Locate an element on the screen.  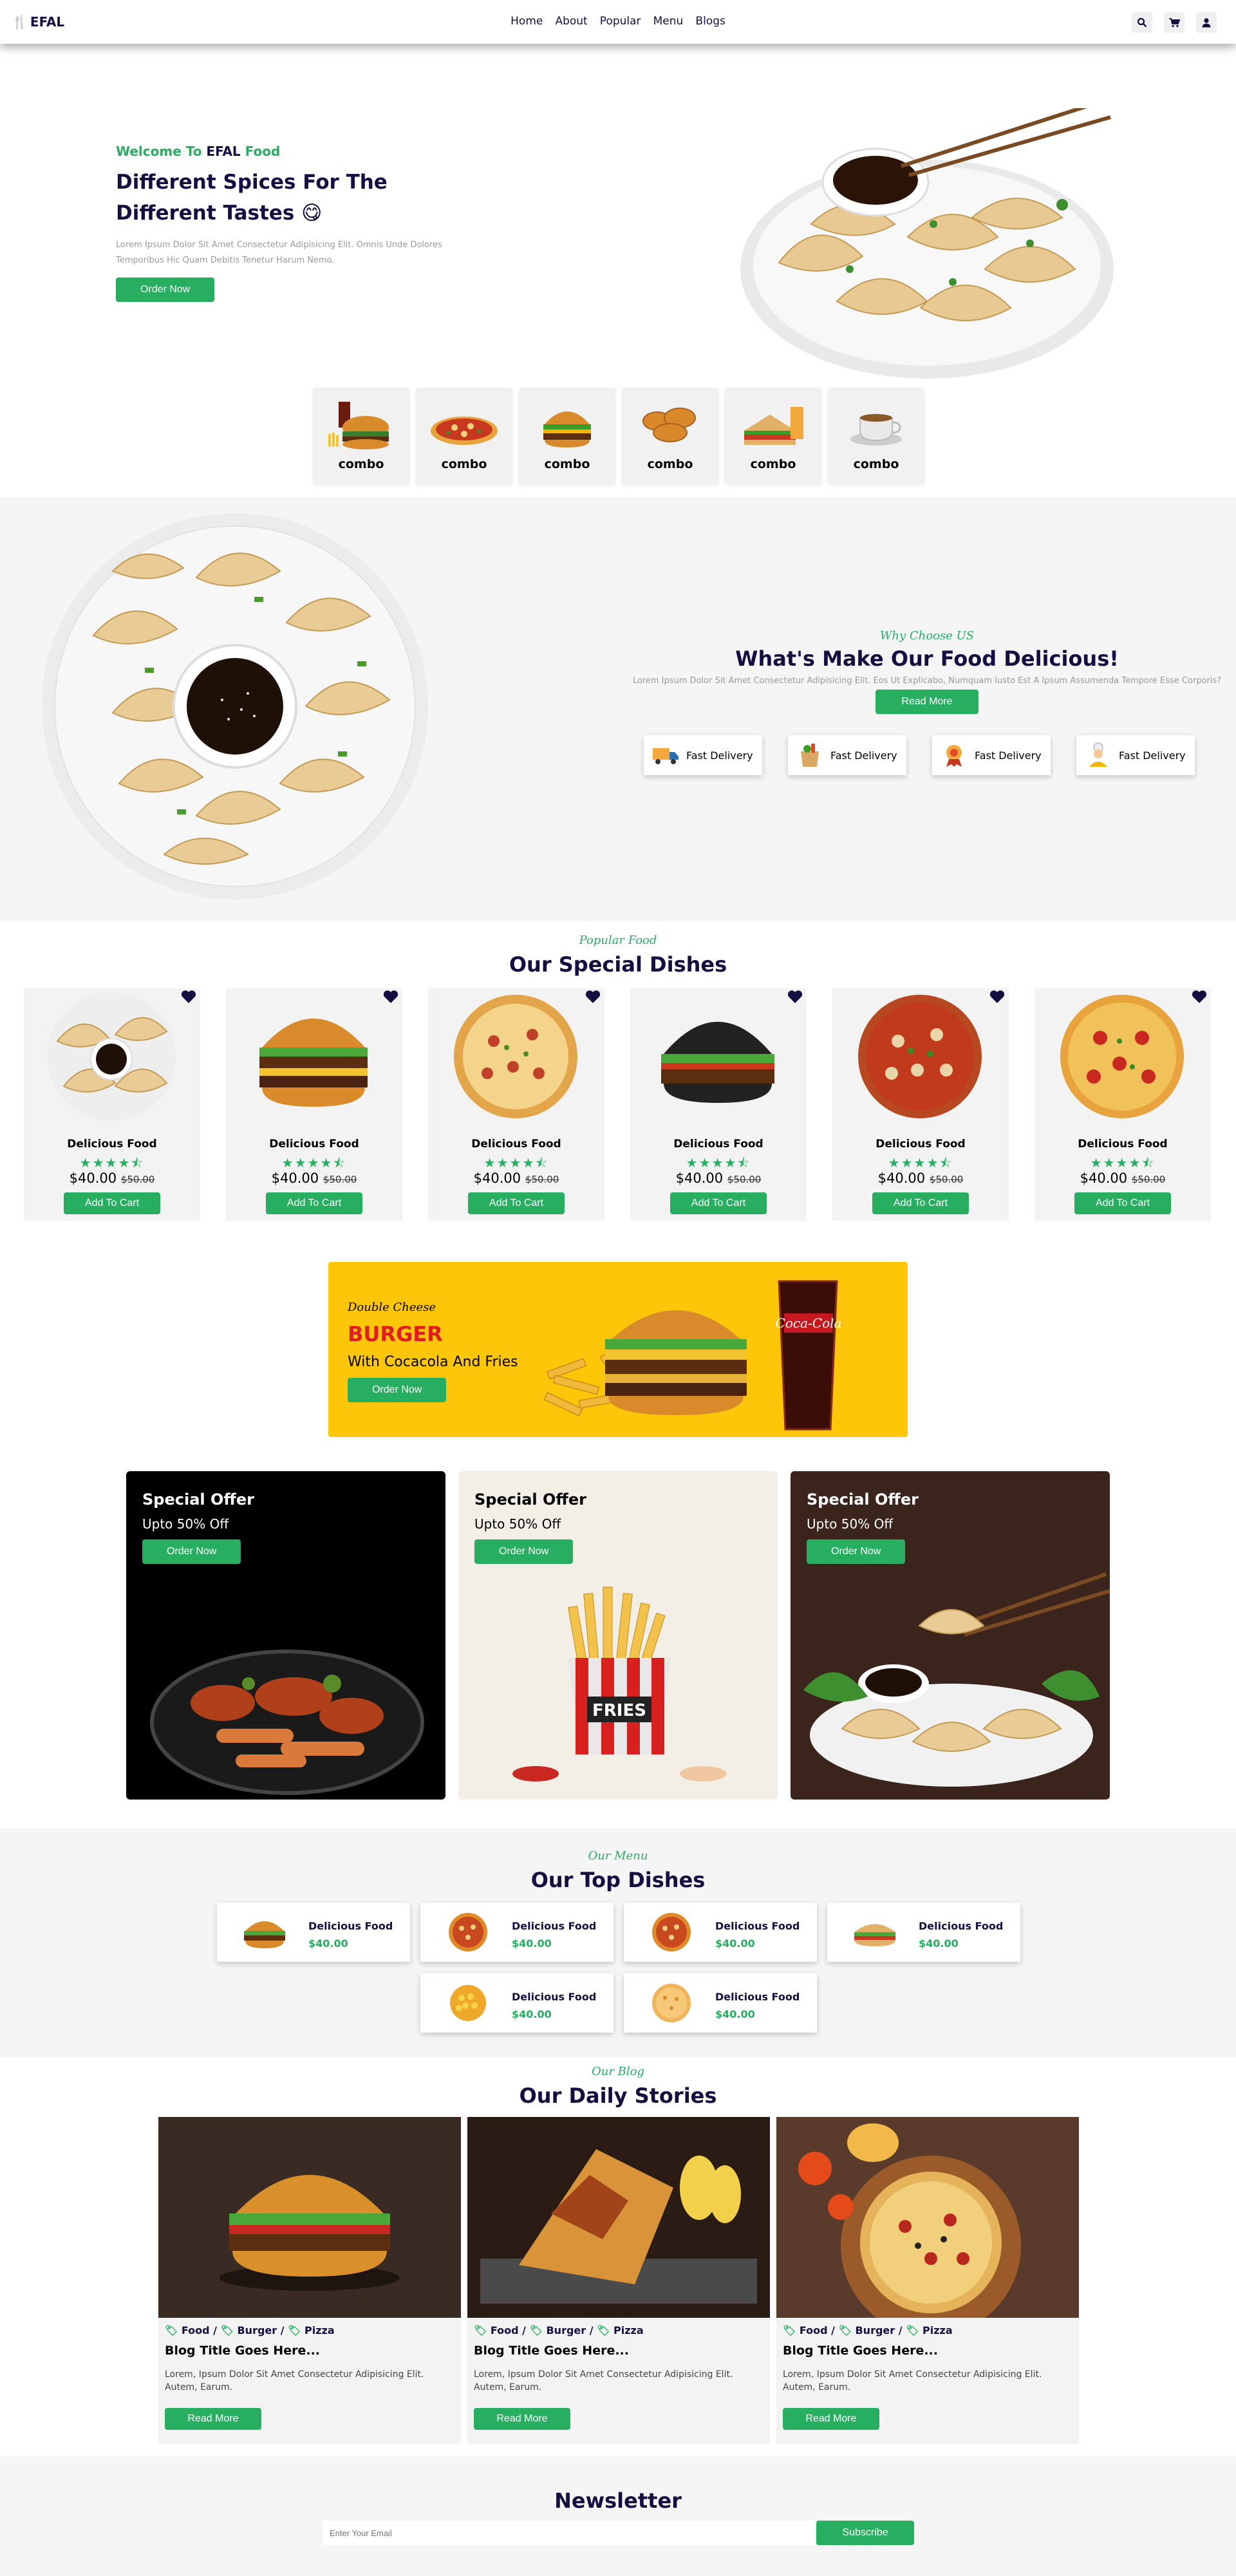
dish-price: $40.00 $50.00 is located at coordinates (1123, 1178).